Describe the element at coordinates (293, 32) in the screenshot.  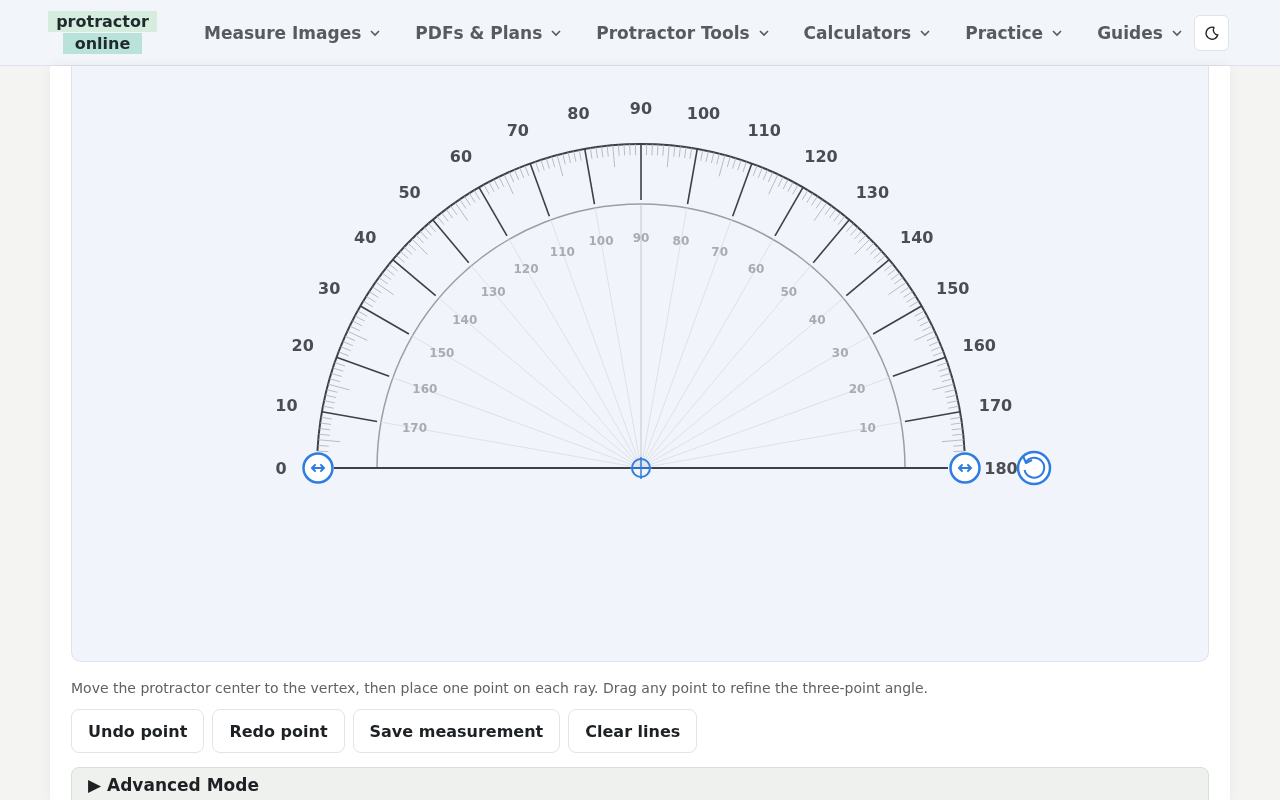
I see `nav-menu: Measure Images` at that location.